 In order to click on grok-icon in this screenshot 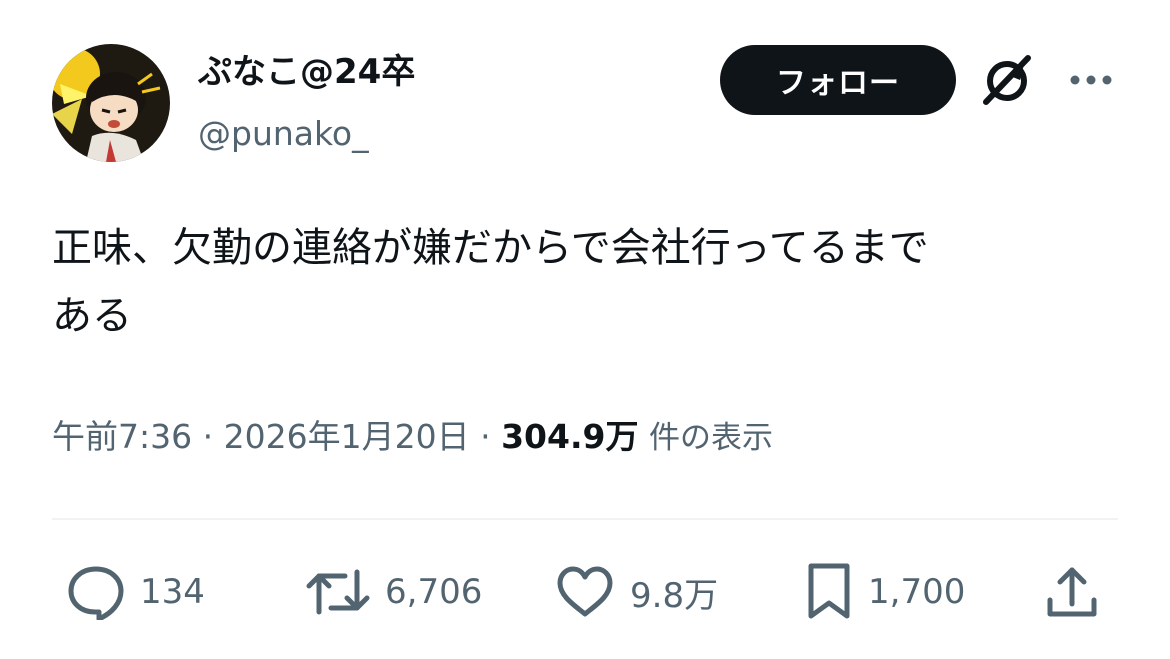, I will do `click(1007, 81)`.